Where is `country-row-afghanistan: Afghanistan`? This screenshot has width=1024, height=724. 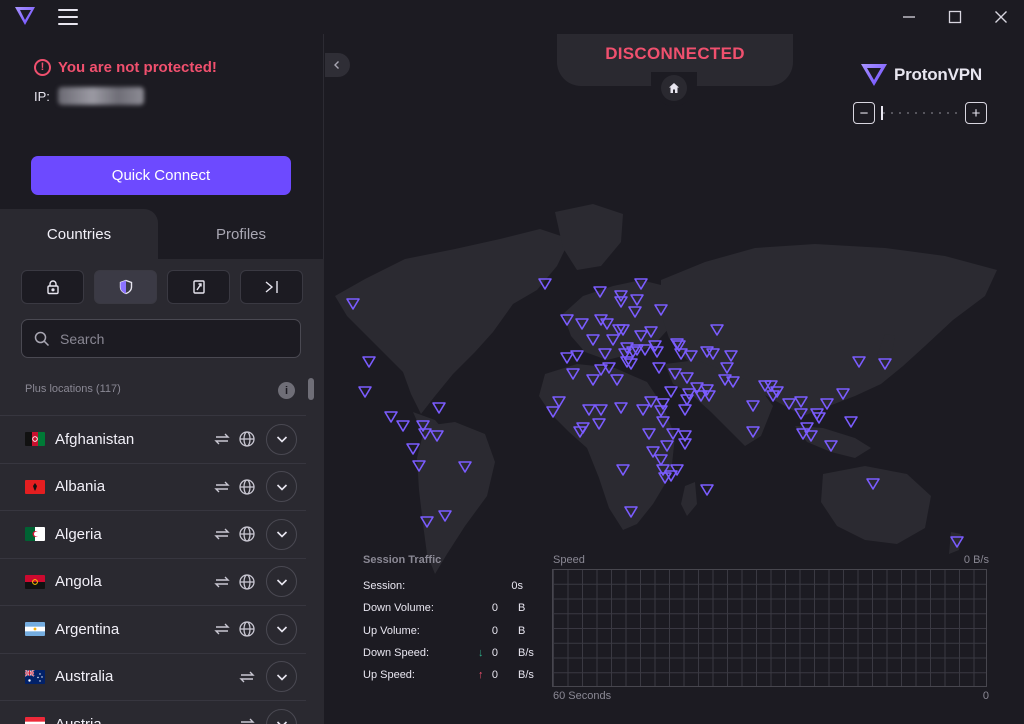
country-row-afghanistan: Afghanistan is located at coordinates (153, 439).